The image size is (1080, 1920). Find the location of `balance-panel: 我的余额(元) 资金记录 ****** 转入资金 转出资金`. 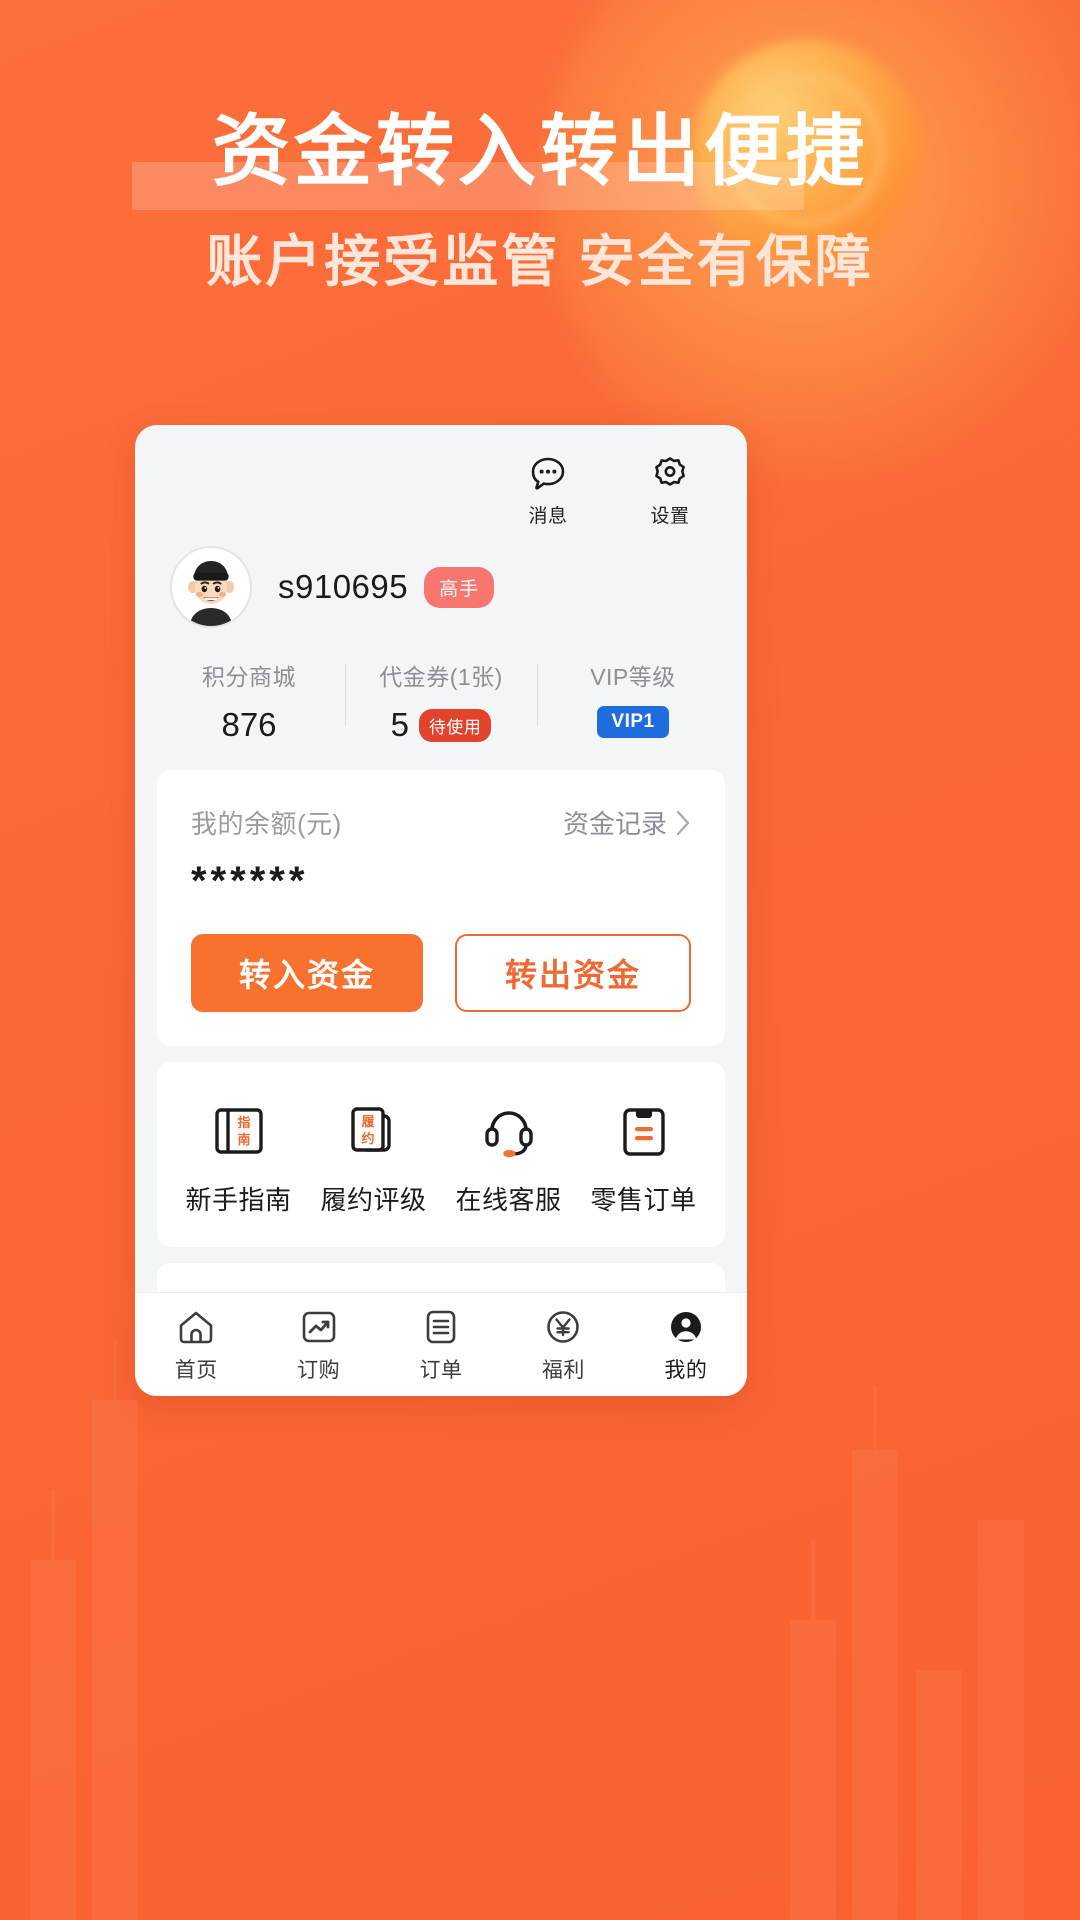

balance-panel: 我的余额(元) 资金记录 ****** 转入资金 转出资金 is located at coordinates (441, 908).